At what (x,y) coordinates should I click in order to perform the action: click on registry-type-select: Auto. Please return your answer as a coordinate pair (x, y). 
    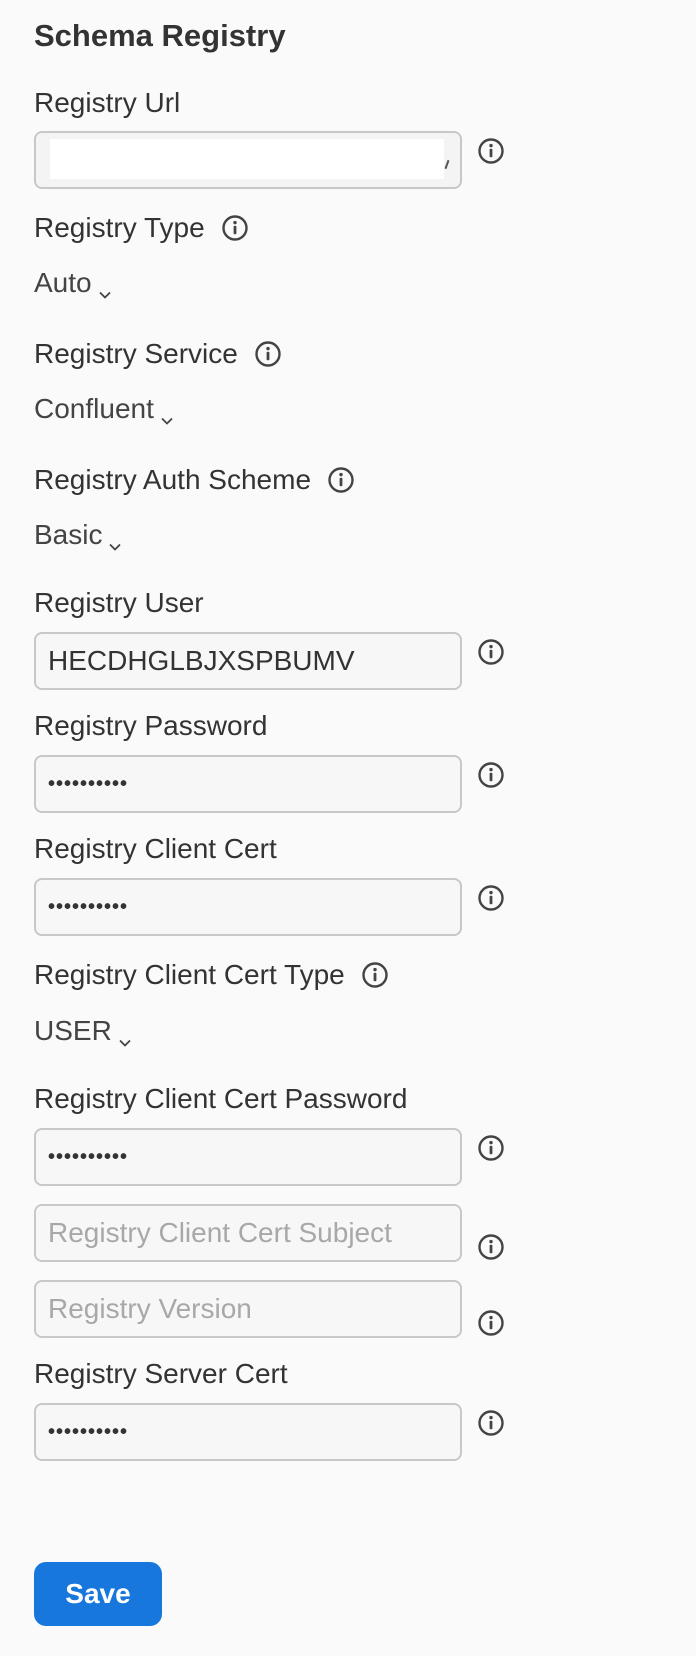
    Looking at the image, I should click on (73, 283).